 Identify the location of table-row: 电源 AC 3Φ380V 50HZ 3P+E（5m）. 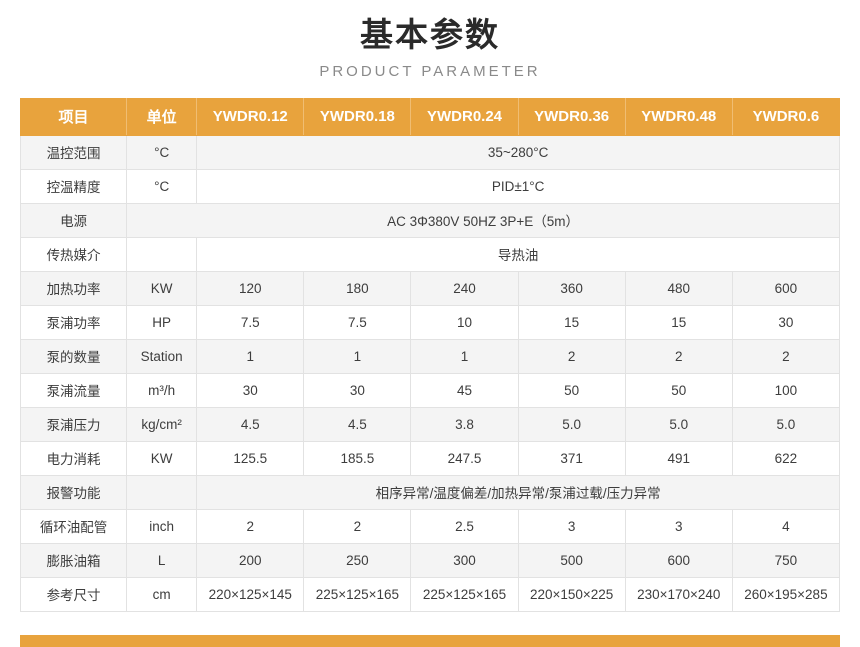
(429, 220).